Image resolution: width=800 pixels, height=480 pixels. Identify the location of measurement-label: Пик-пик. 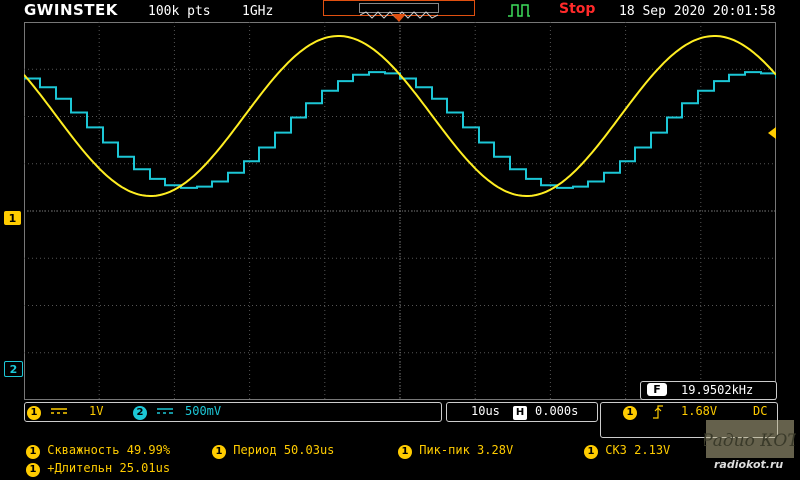
(444, 450).